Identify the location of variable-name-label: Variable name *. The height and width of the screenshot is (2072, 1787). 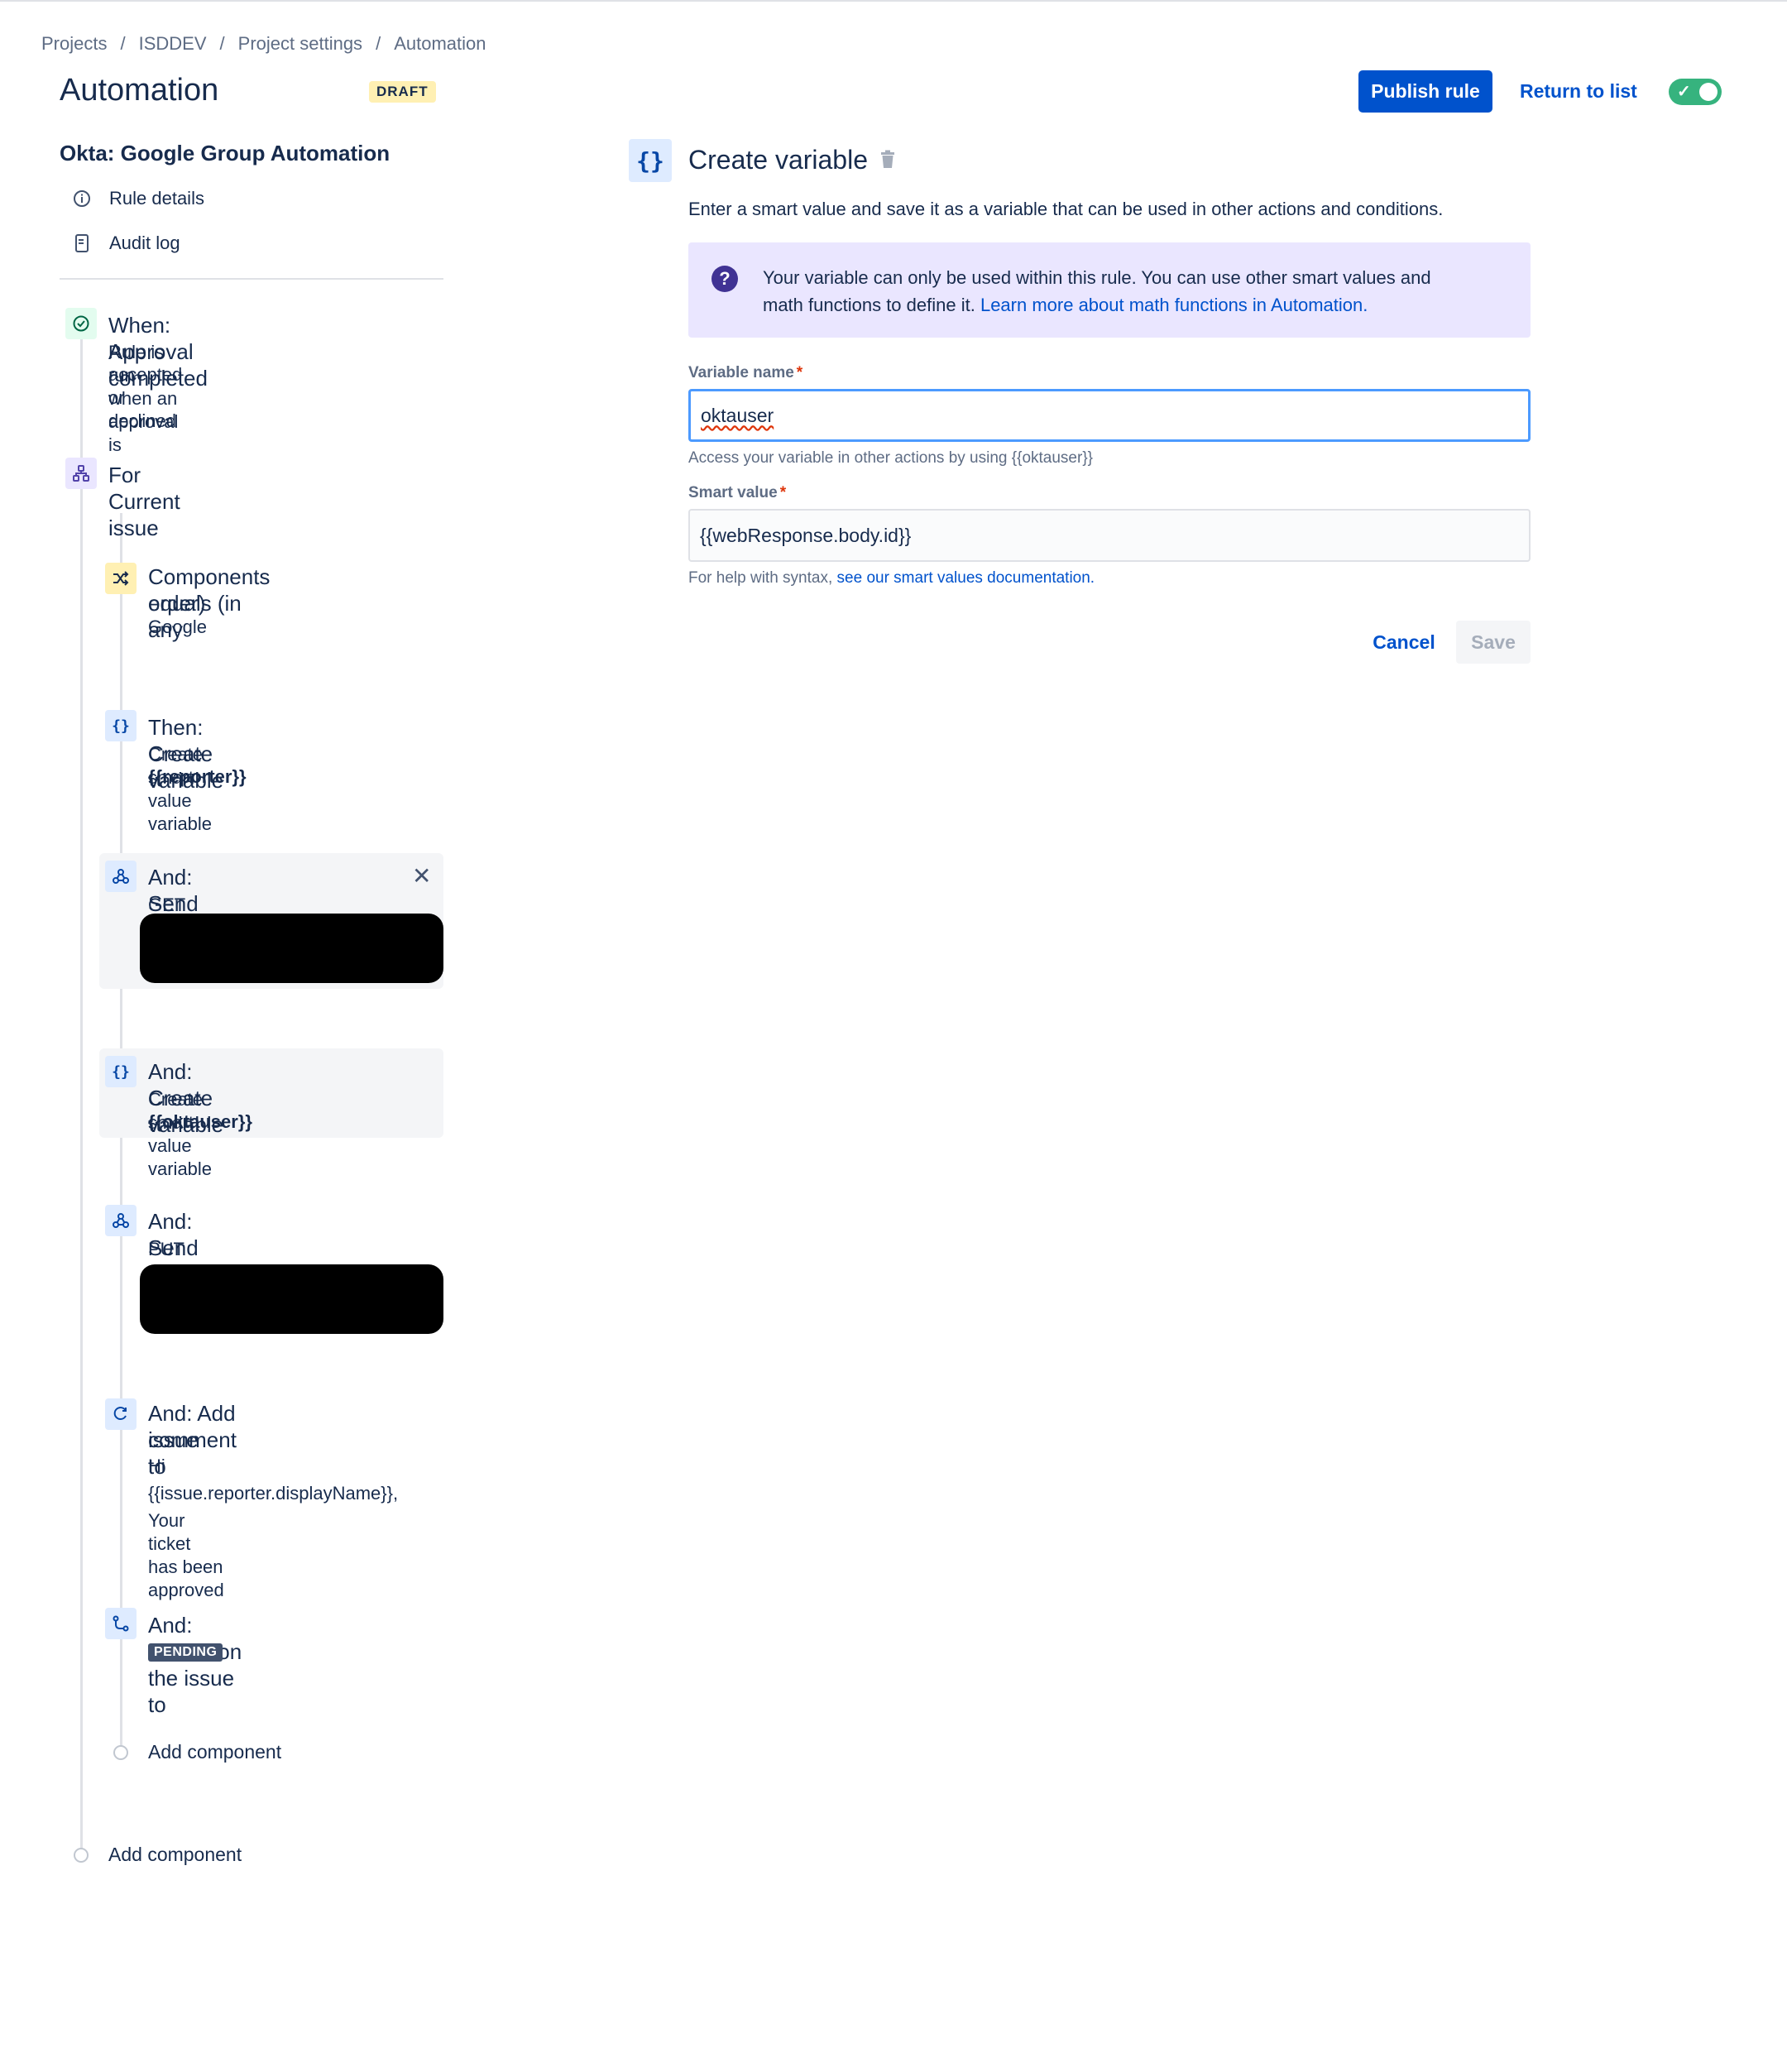
(745, 373).